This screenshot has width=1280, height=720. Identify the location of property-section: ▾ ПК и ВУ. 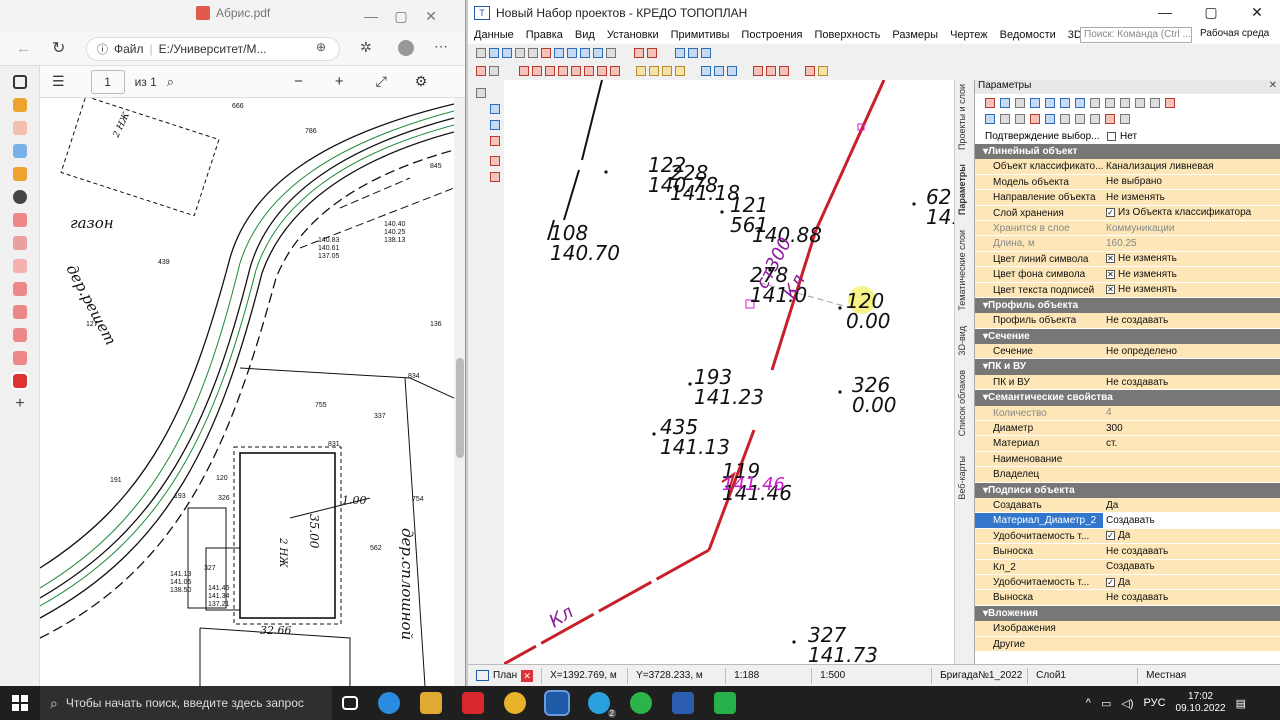
(1127, 367).